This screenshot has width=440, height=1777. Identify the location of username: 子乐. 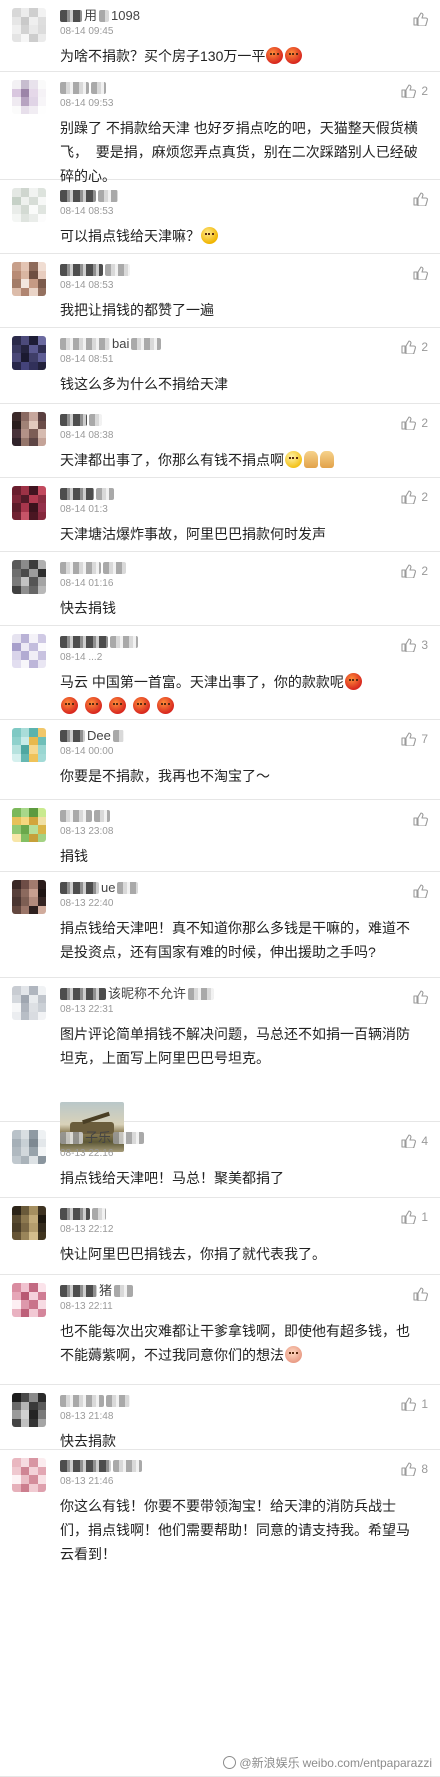
(102, 1138).